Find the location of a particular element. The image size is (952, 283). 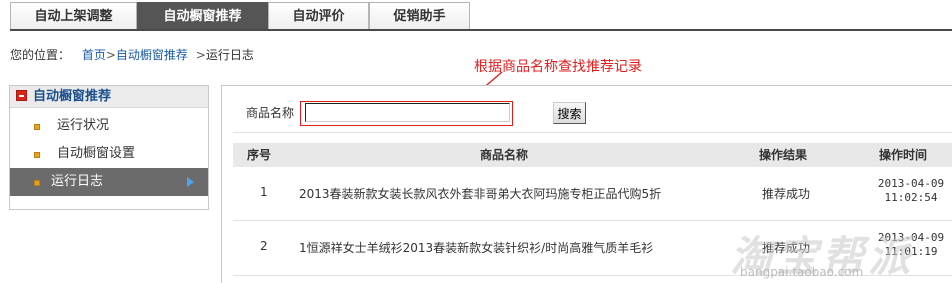

sidebar-header: 自动橱窗推荐 is located at coordinates (109, 97).